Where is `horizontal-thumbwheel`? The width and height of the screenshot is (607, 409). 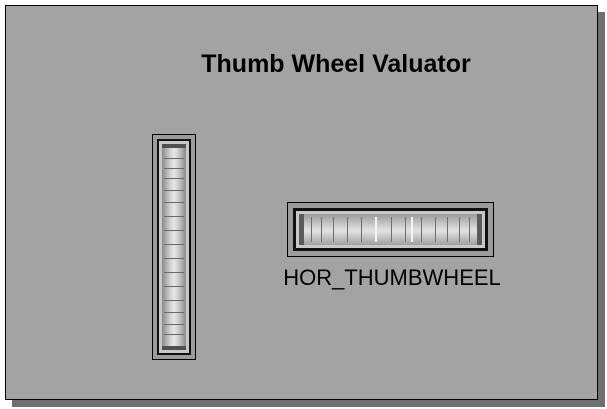 horizontal-thumbwheel is located at coordinates (390, 229).